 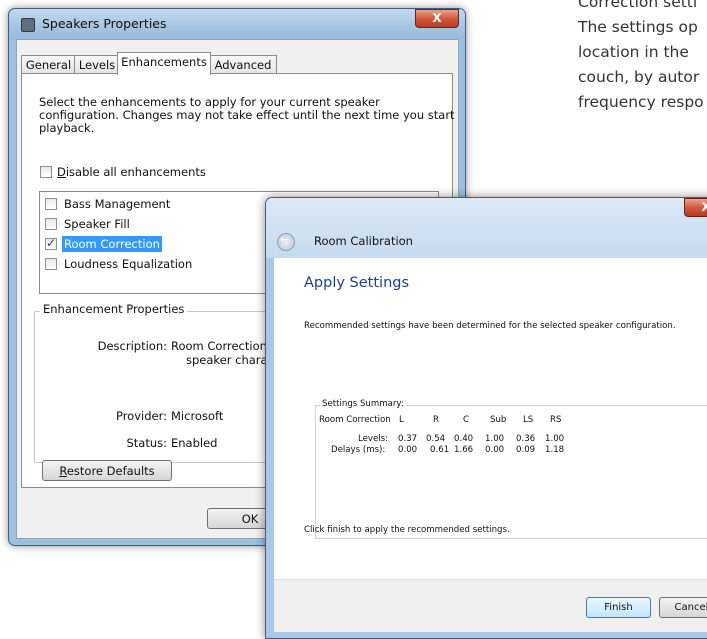 I want to click on mnemonic: D, so click(x=61, y=172).